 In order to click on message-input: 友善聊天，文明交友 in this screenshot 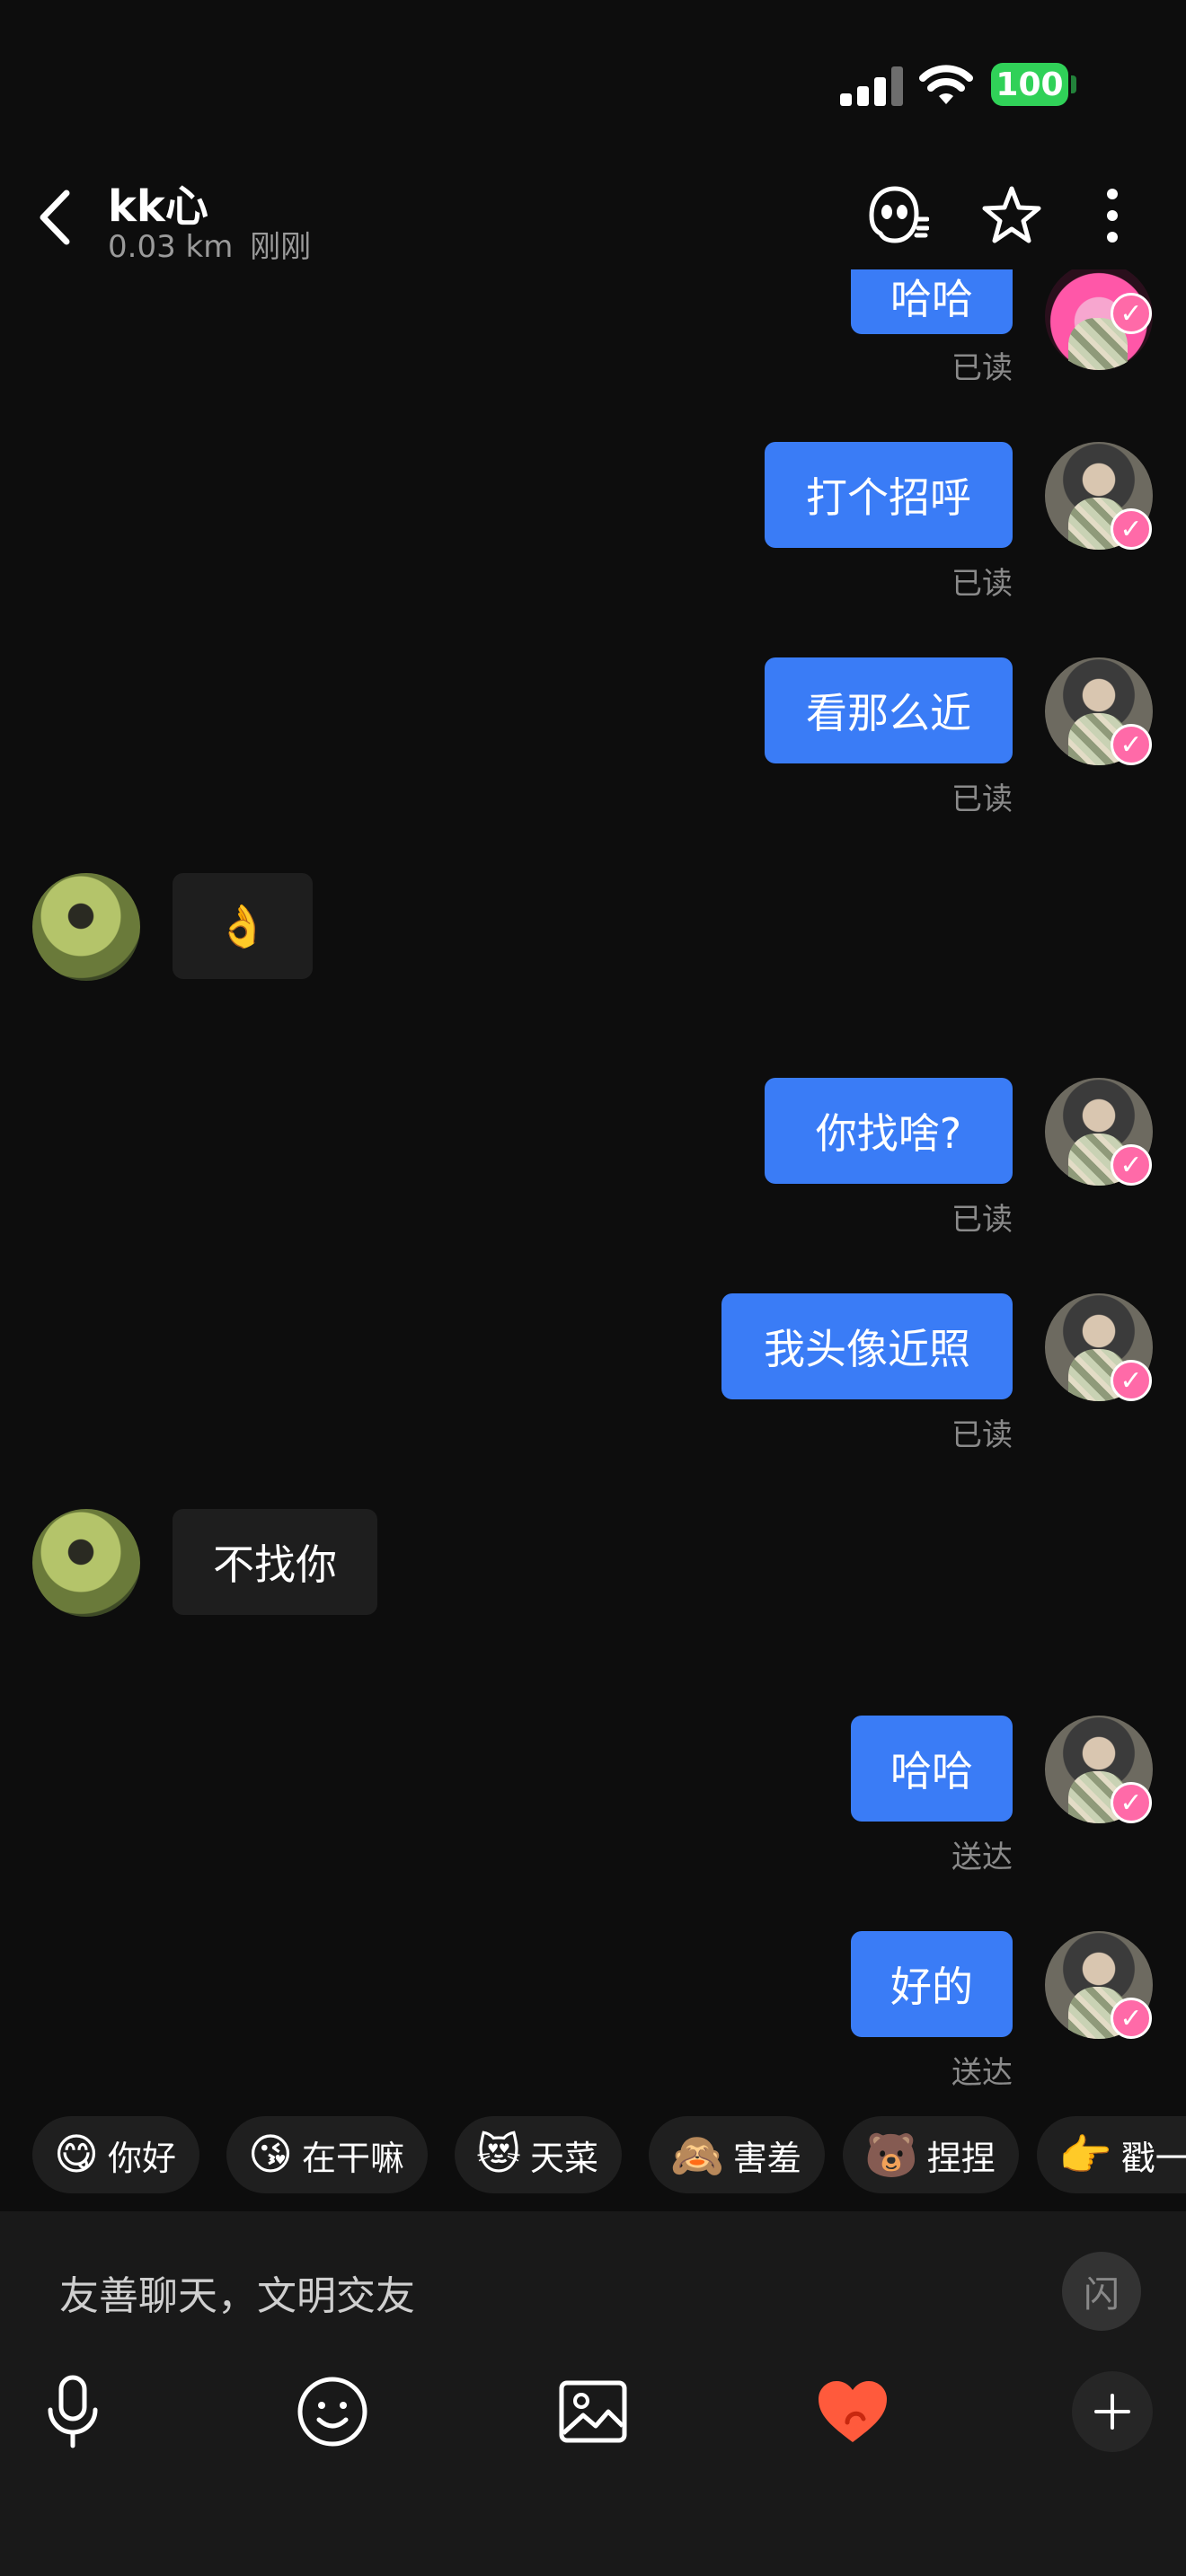, I will do `click(237, 2292)`.